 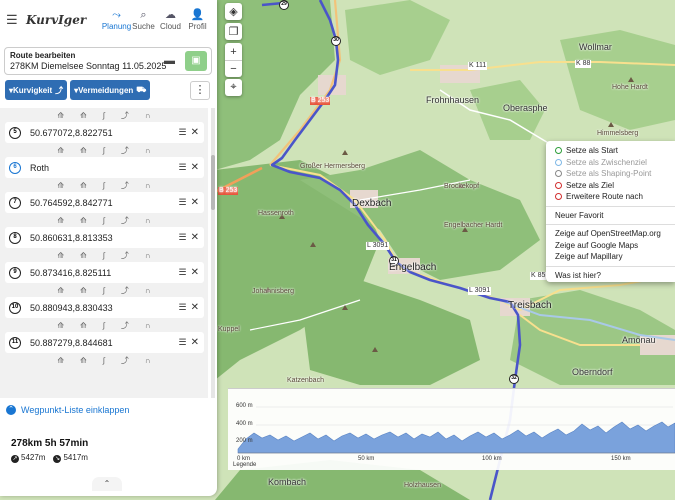 I want to click on ctx-set-shaping: Setze als Shaping-Point, so click(x=610, y=174).